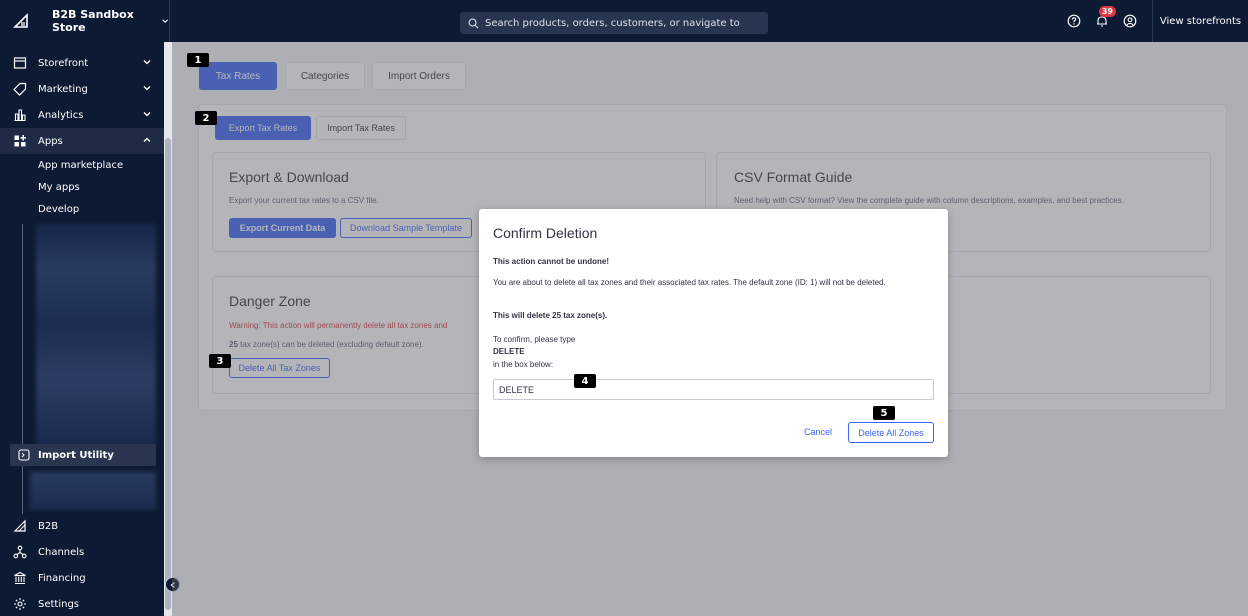 This screenshot has width=1248, height=616. What do you see at coordinates (21, 21) in the screenshot?
I see `bigcommerce-logo-icon` at bounding box center [21, 21].